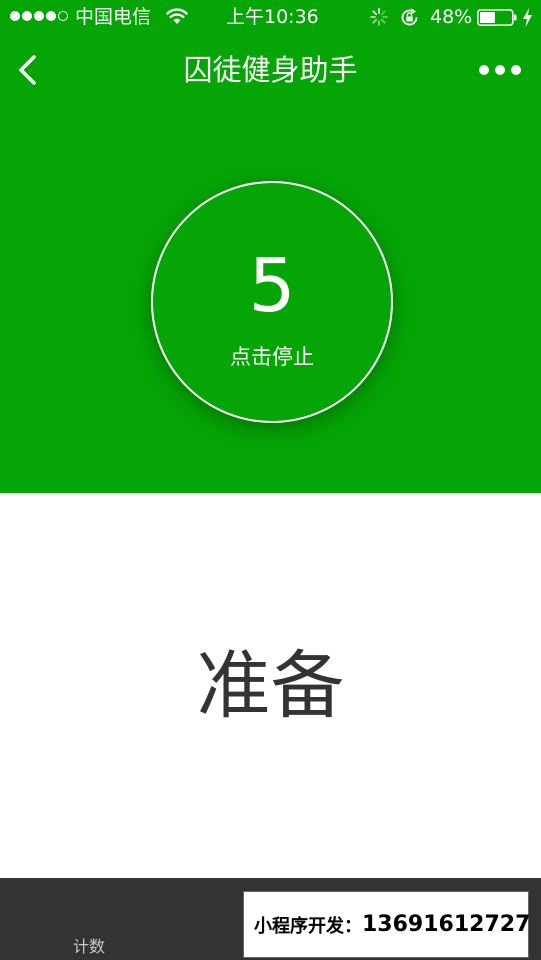  I want to click on charging-bolt-icon, so click(527, 17).